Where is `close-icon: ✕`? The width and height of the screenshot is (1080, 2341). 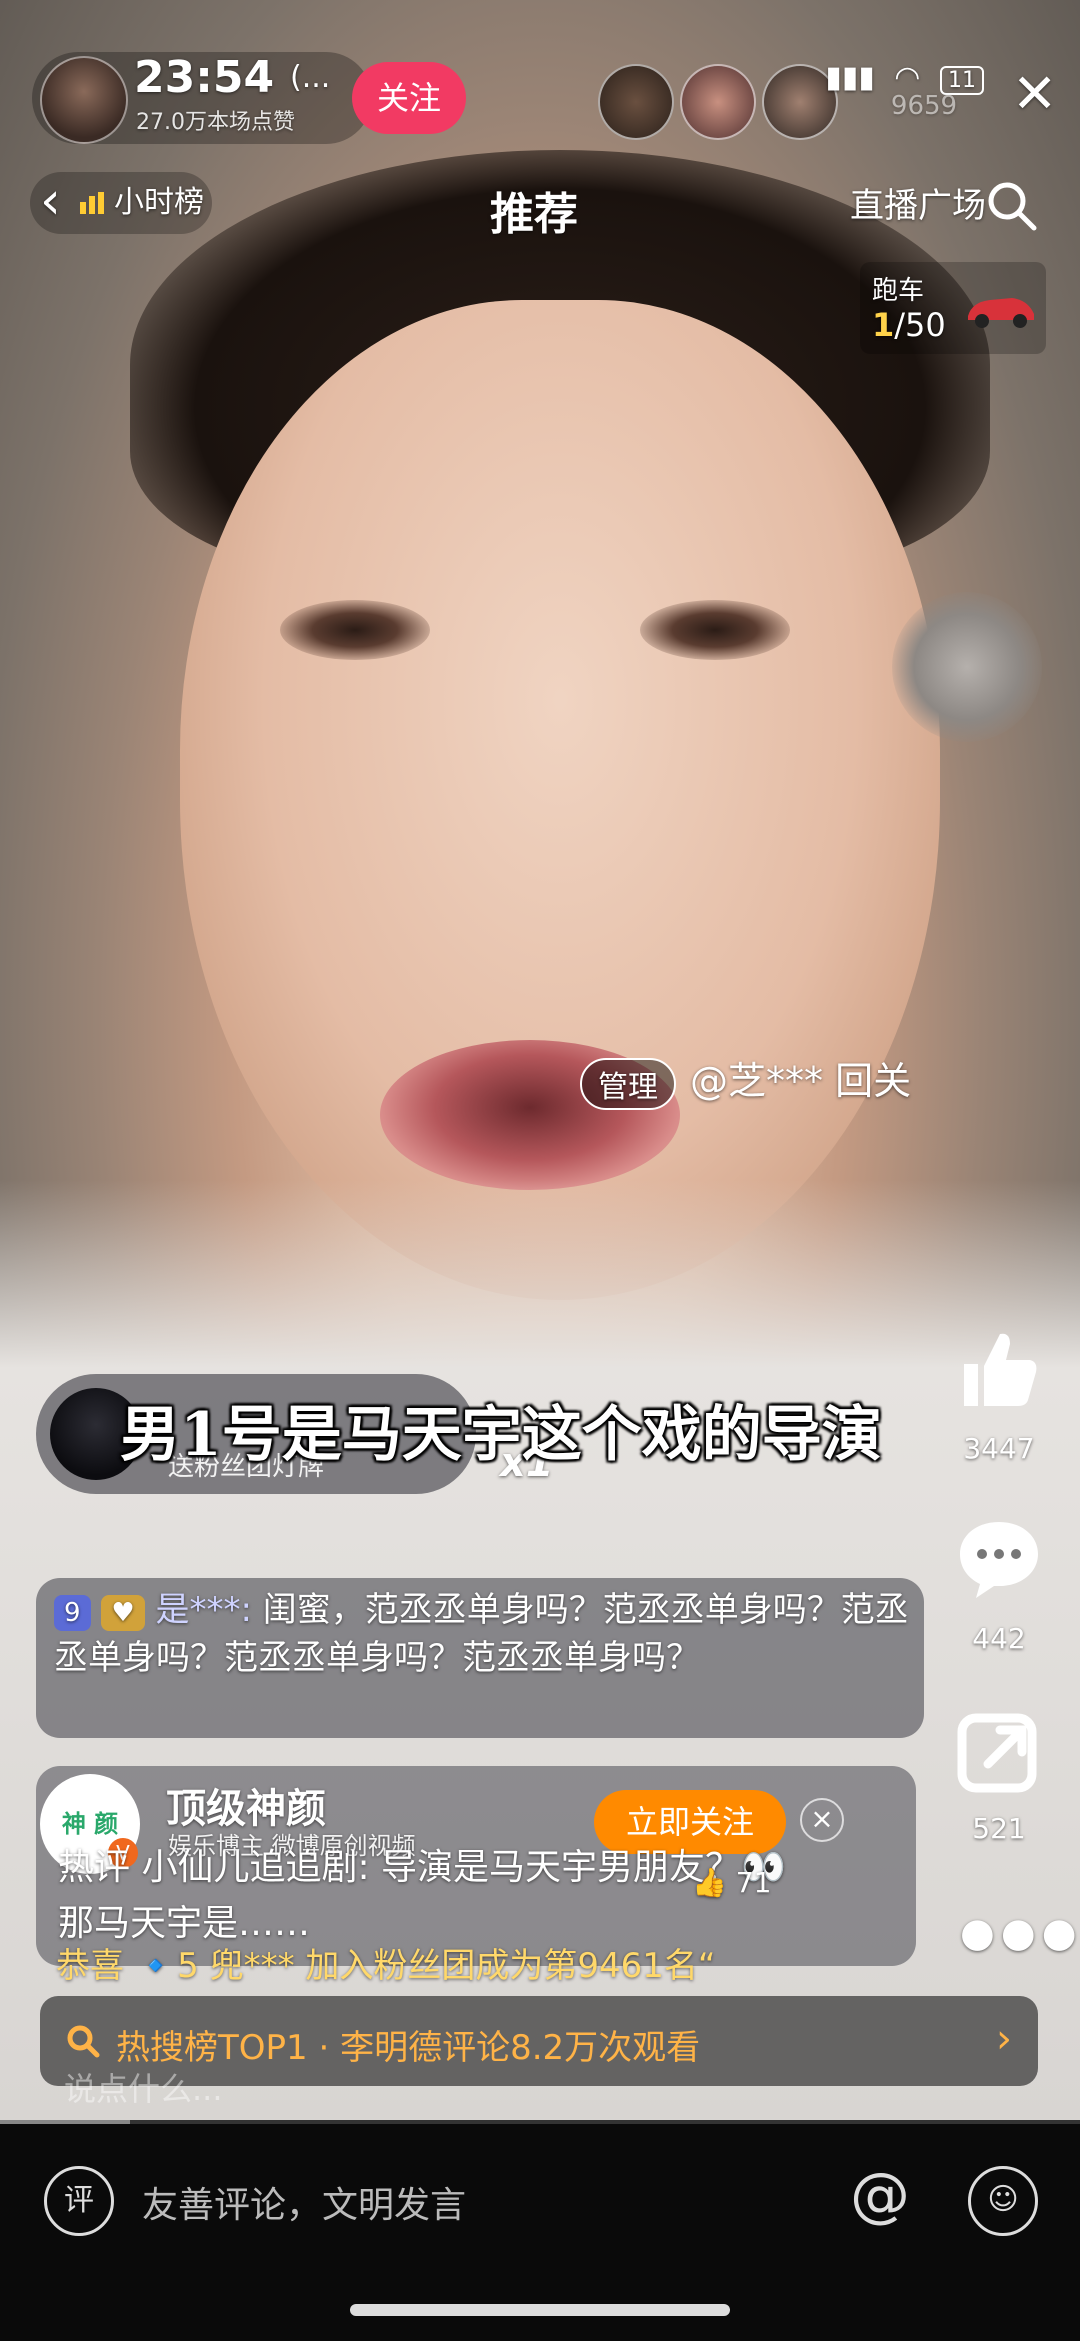 close-icon: ✕ is located at coordinates (1034, 94).